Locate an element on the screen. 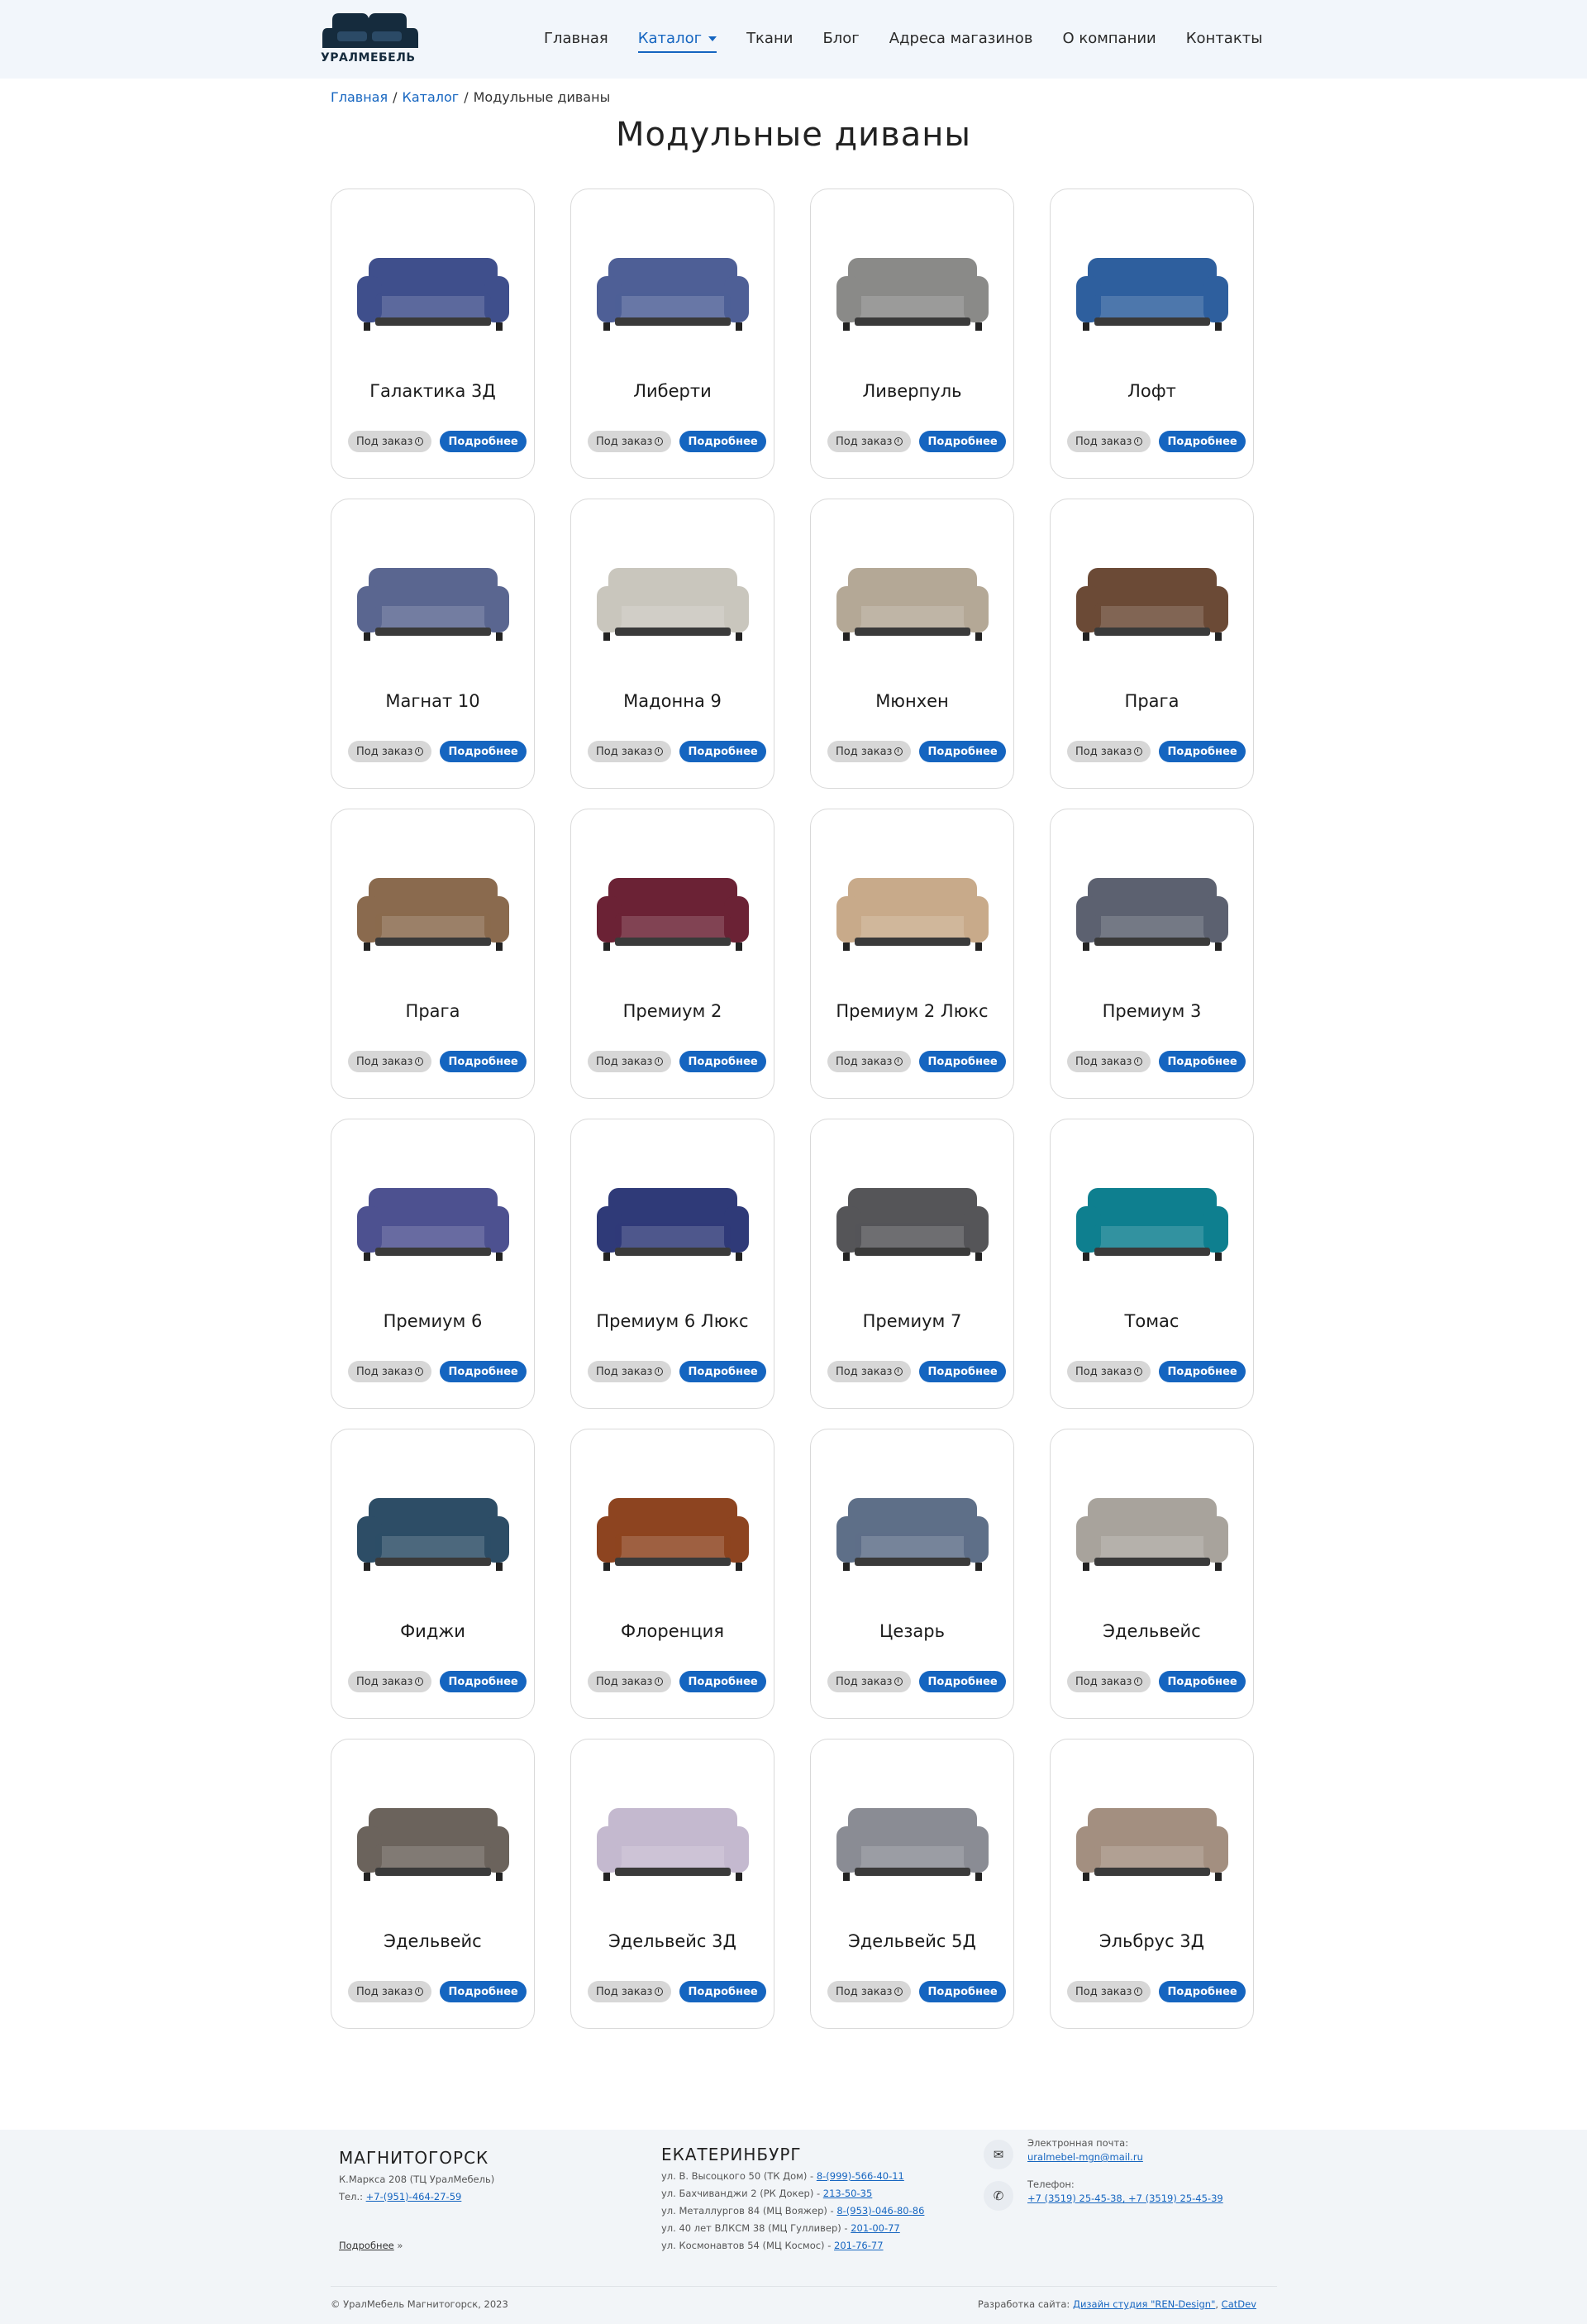  product-card: Флоренция Под заказ Подробнее is located at coordinates (672, 1574).